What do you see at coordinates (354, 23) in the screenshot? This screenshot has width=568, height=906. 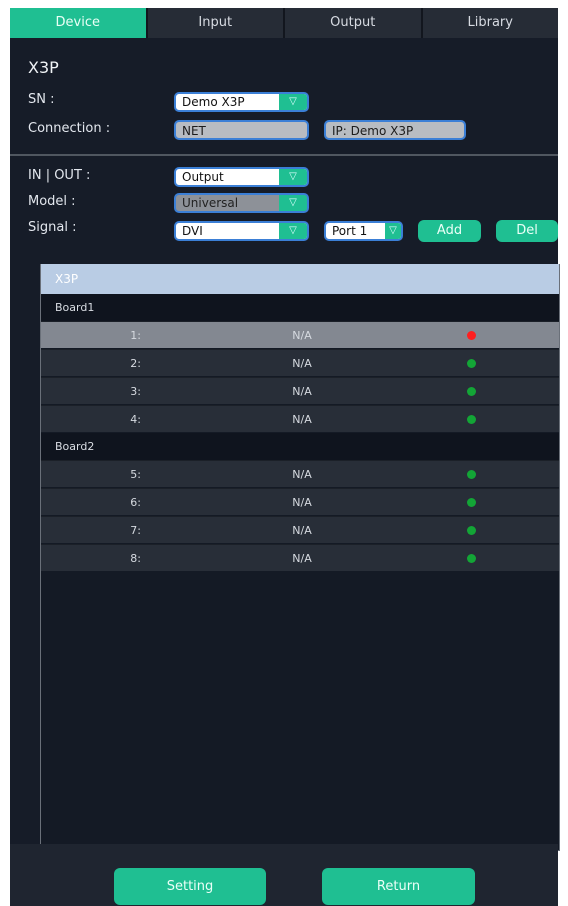 I see `tab-output: Output` at bounding box center [354, 23].